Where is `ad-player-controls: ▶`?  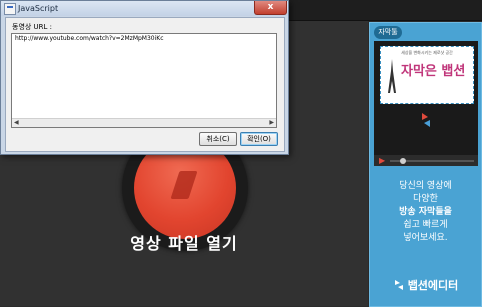
ad-player-controls: ▶ is located at coordinates (426, 160).